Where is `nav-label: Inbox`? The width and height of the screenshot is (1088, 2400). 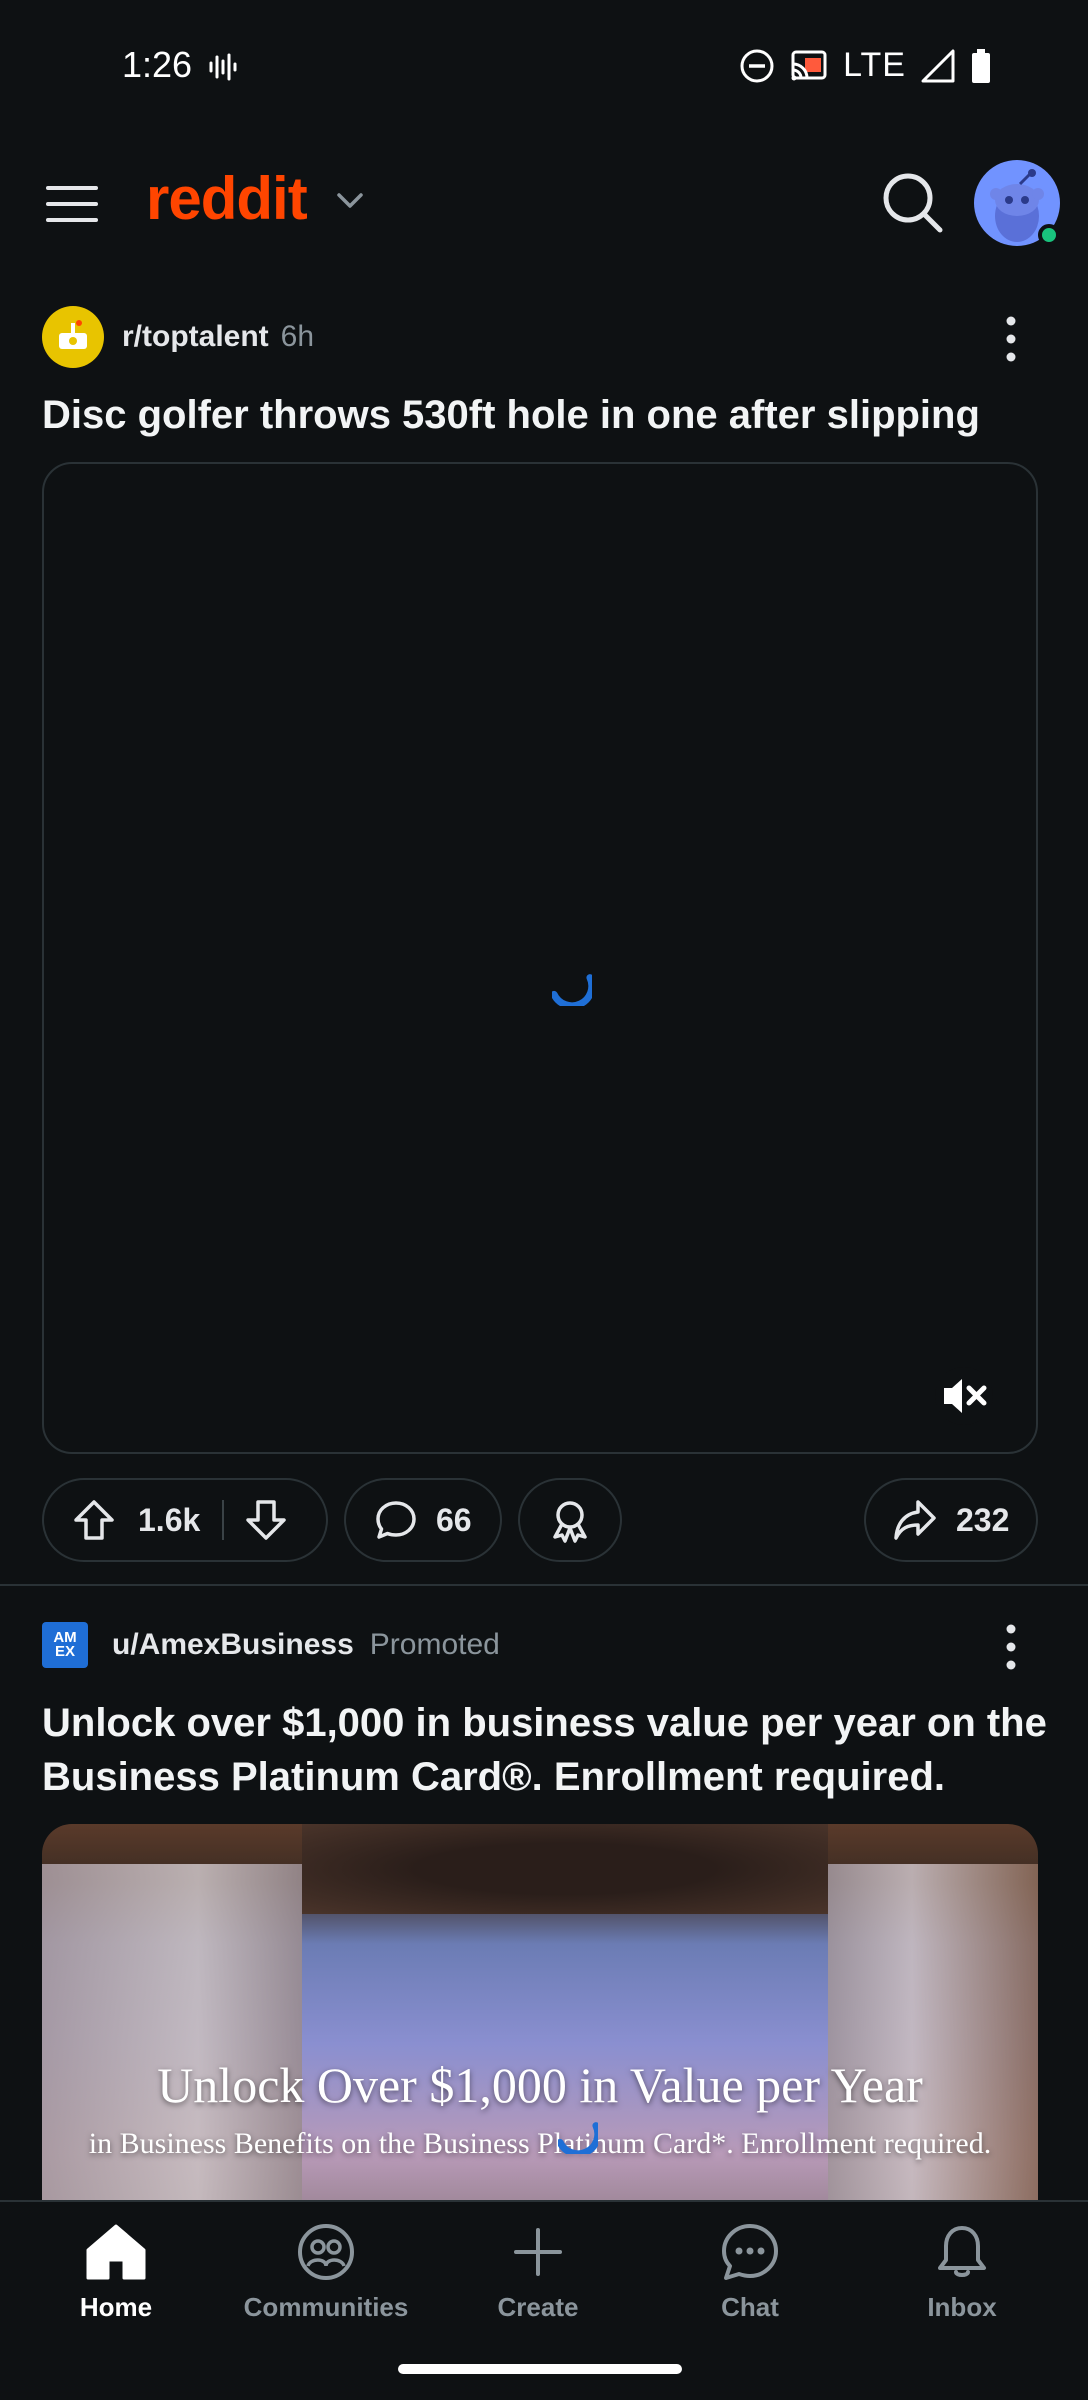 nav-label: Inbox is located at coordinates (962, 2307).